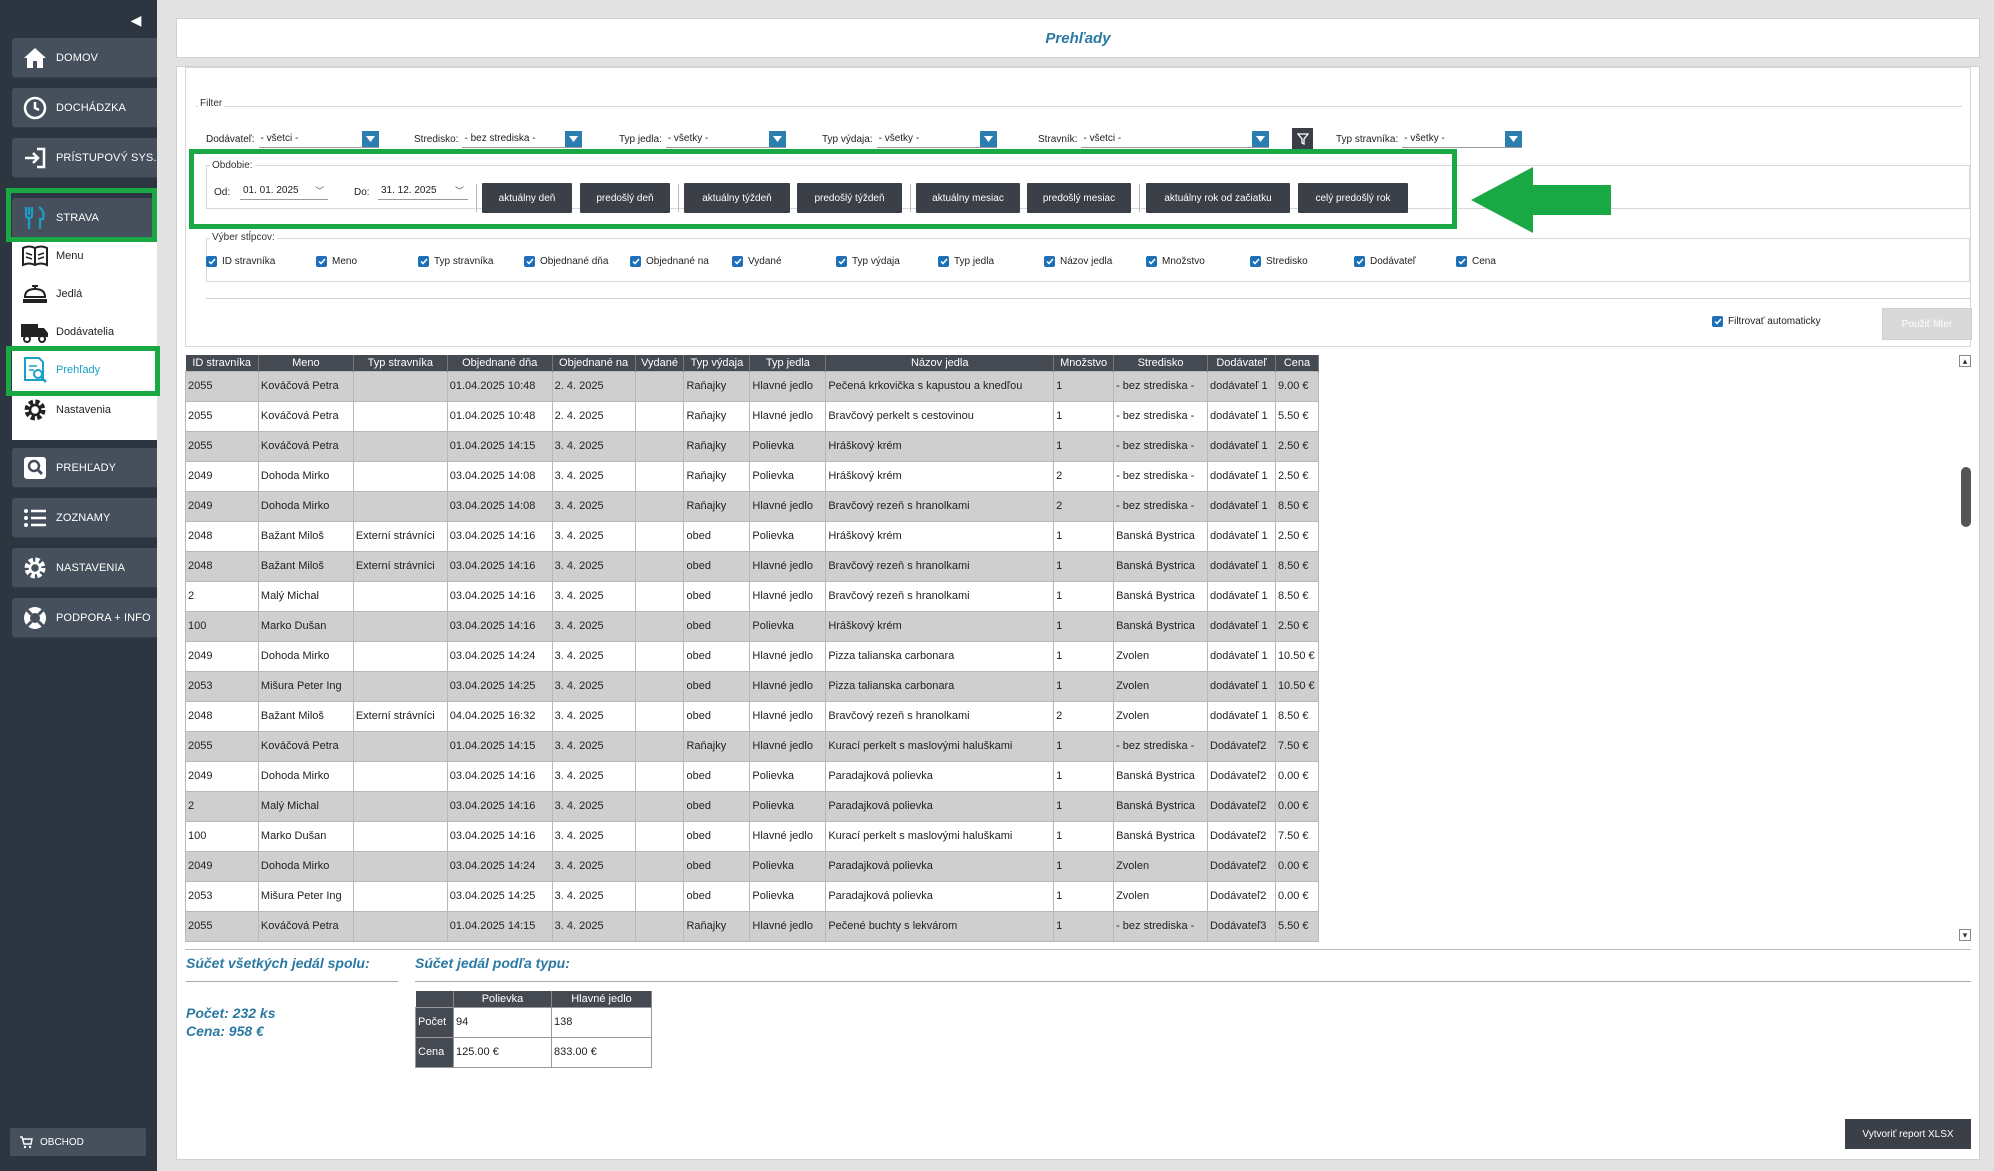 The width and height of the screenshot is (1994, 1171). Describe the element at coordinates (84, 218) in the screenshot. I see `nav-strava: STRAVA` at that location.